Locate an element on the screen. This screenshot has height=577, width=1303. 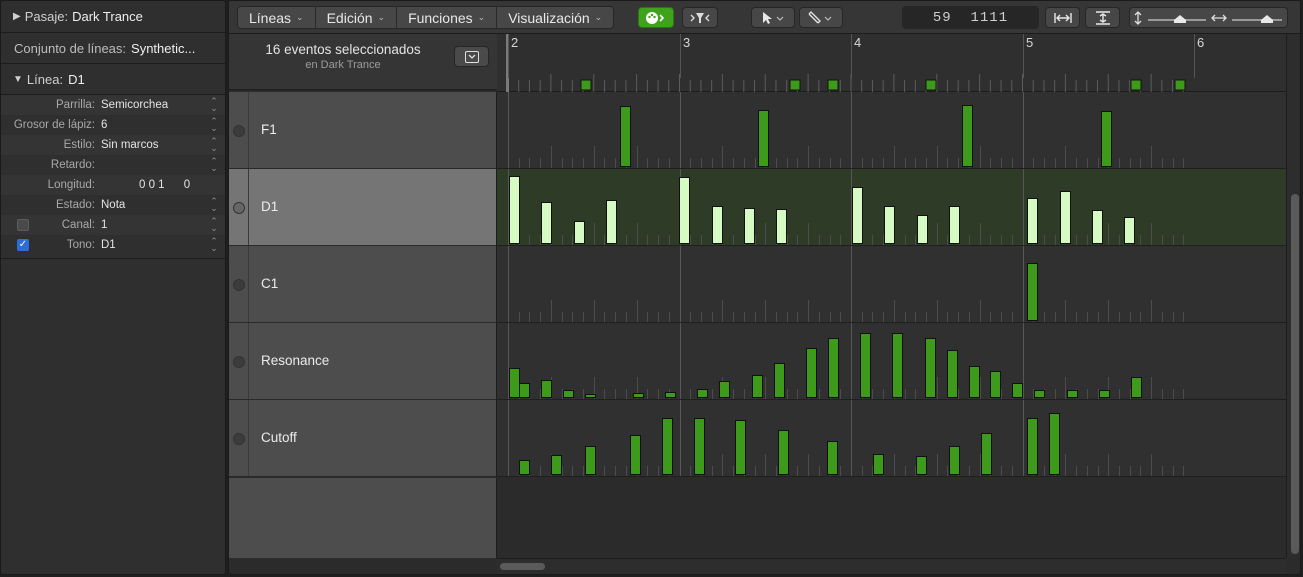
lane-header-resonance: Resonance is located at coordinates (363, 361).